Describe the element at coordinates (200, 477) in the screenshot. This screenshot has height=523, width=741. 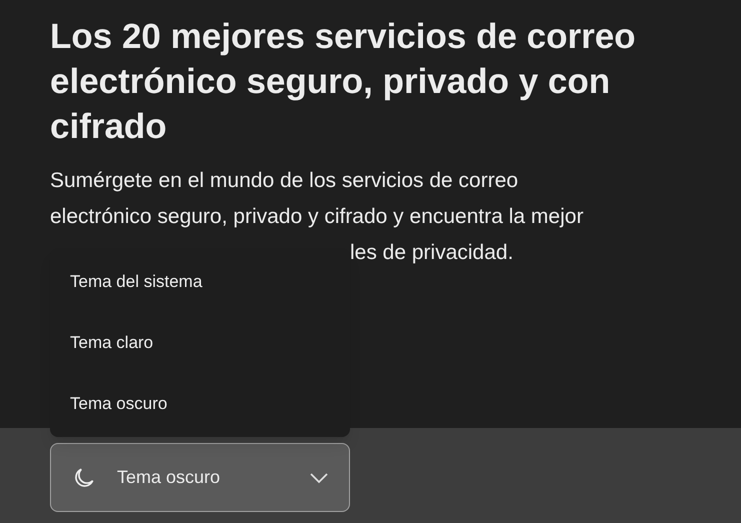
I see `theme-select: Tema oscuro` at that location.